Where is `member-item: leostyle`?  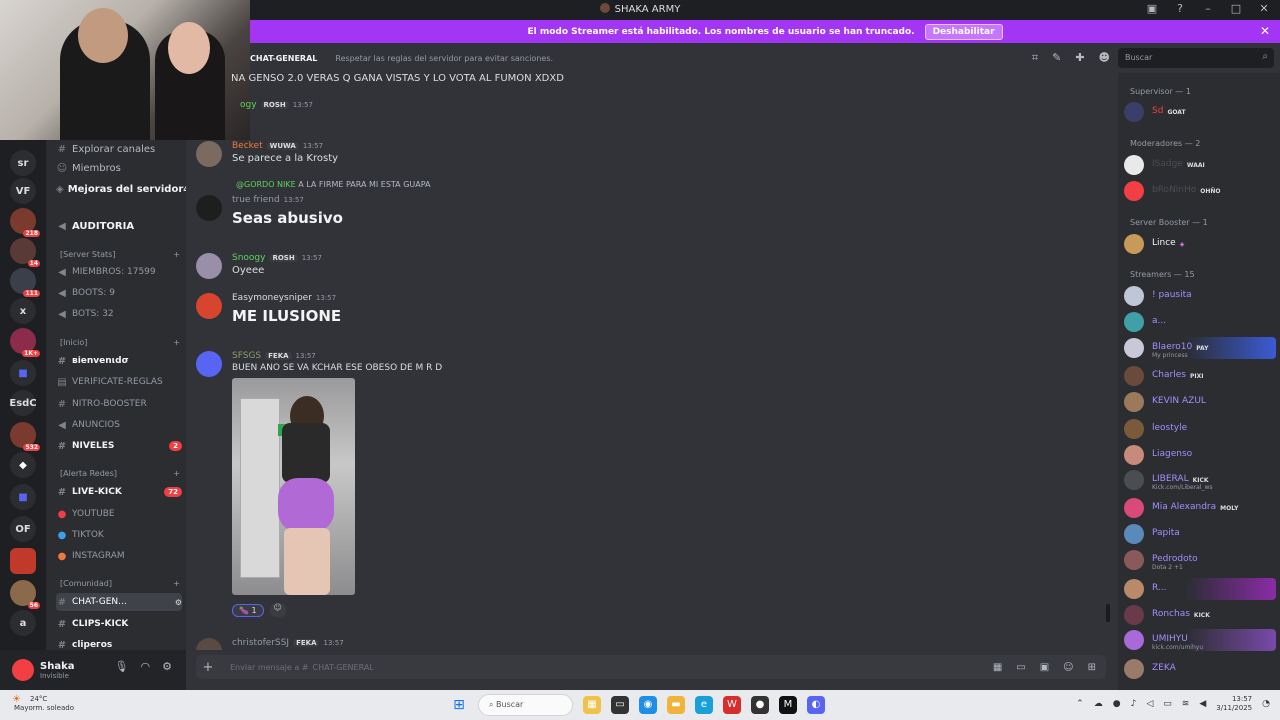 member-item: leostyle is located at coordinates (1200, 429).